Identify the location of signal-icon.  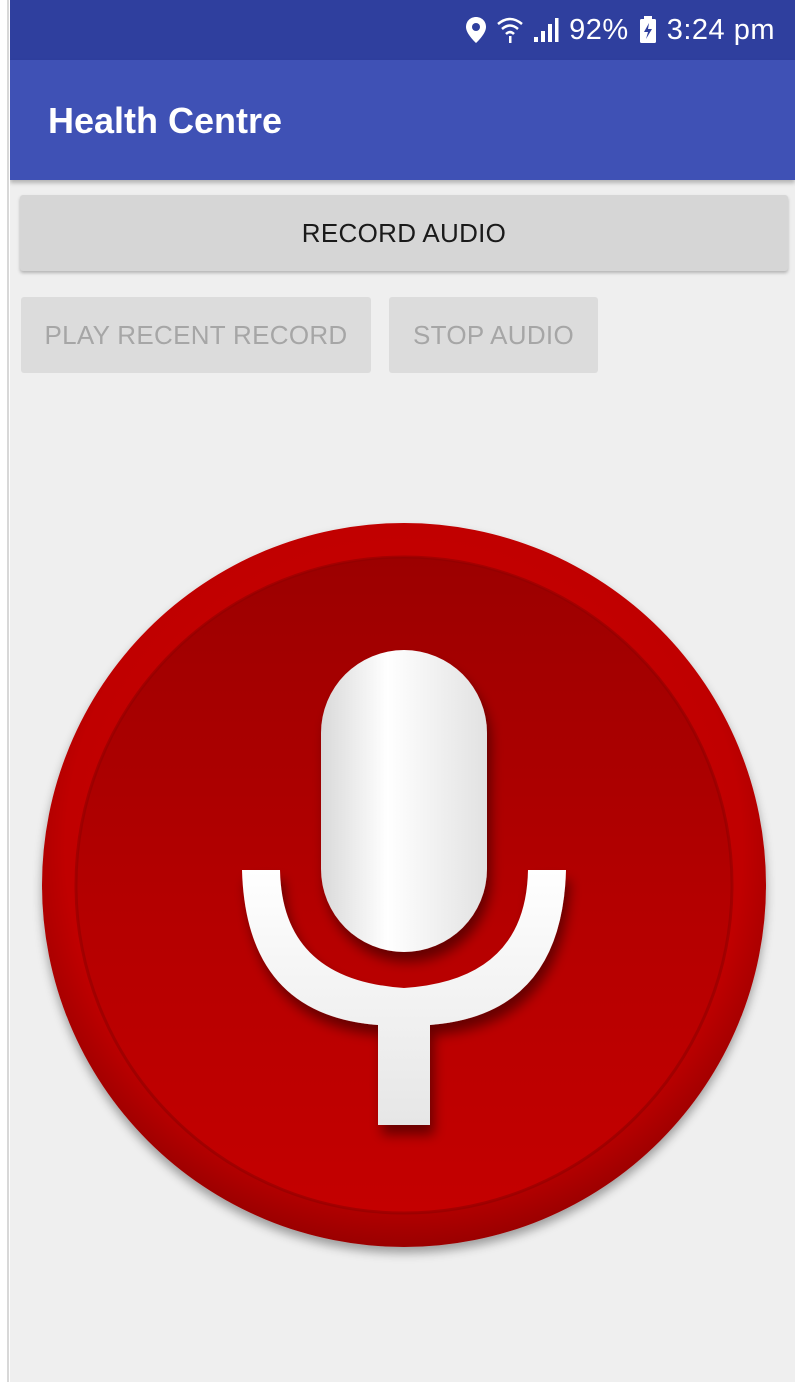
(546, 30).